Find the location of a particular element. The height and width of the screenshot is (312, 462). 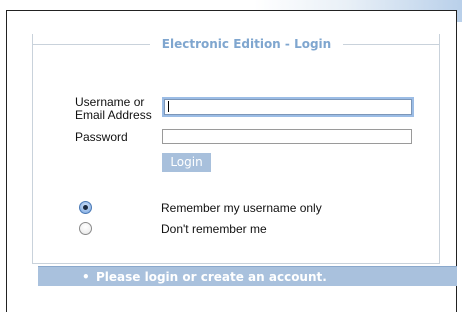

status-bar: • Please login or create an account. is located at coordinates (247, 276).